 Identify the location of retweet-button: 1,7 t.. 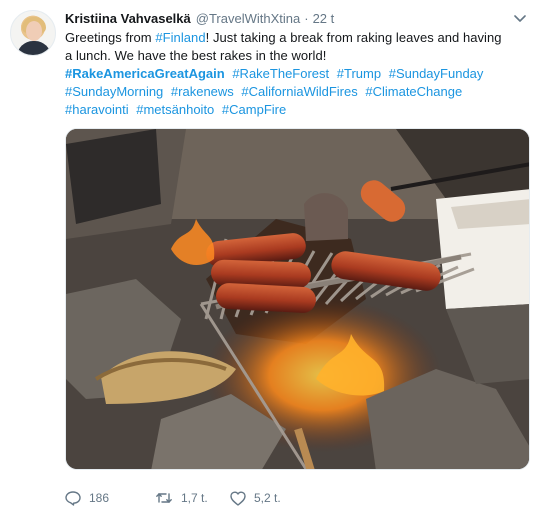
(192, 498).